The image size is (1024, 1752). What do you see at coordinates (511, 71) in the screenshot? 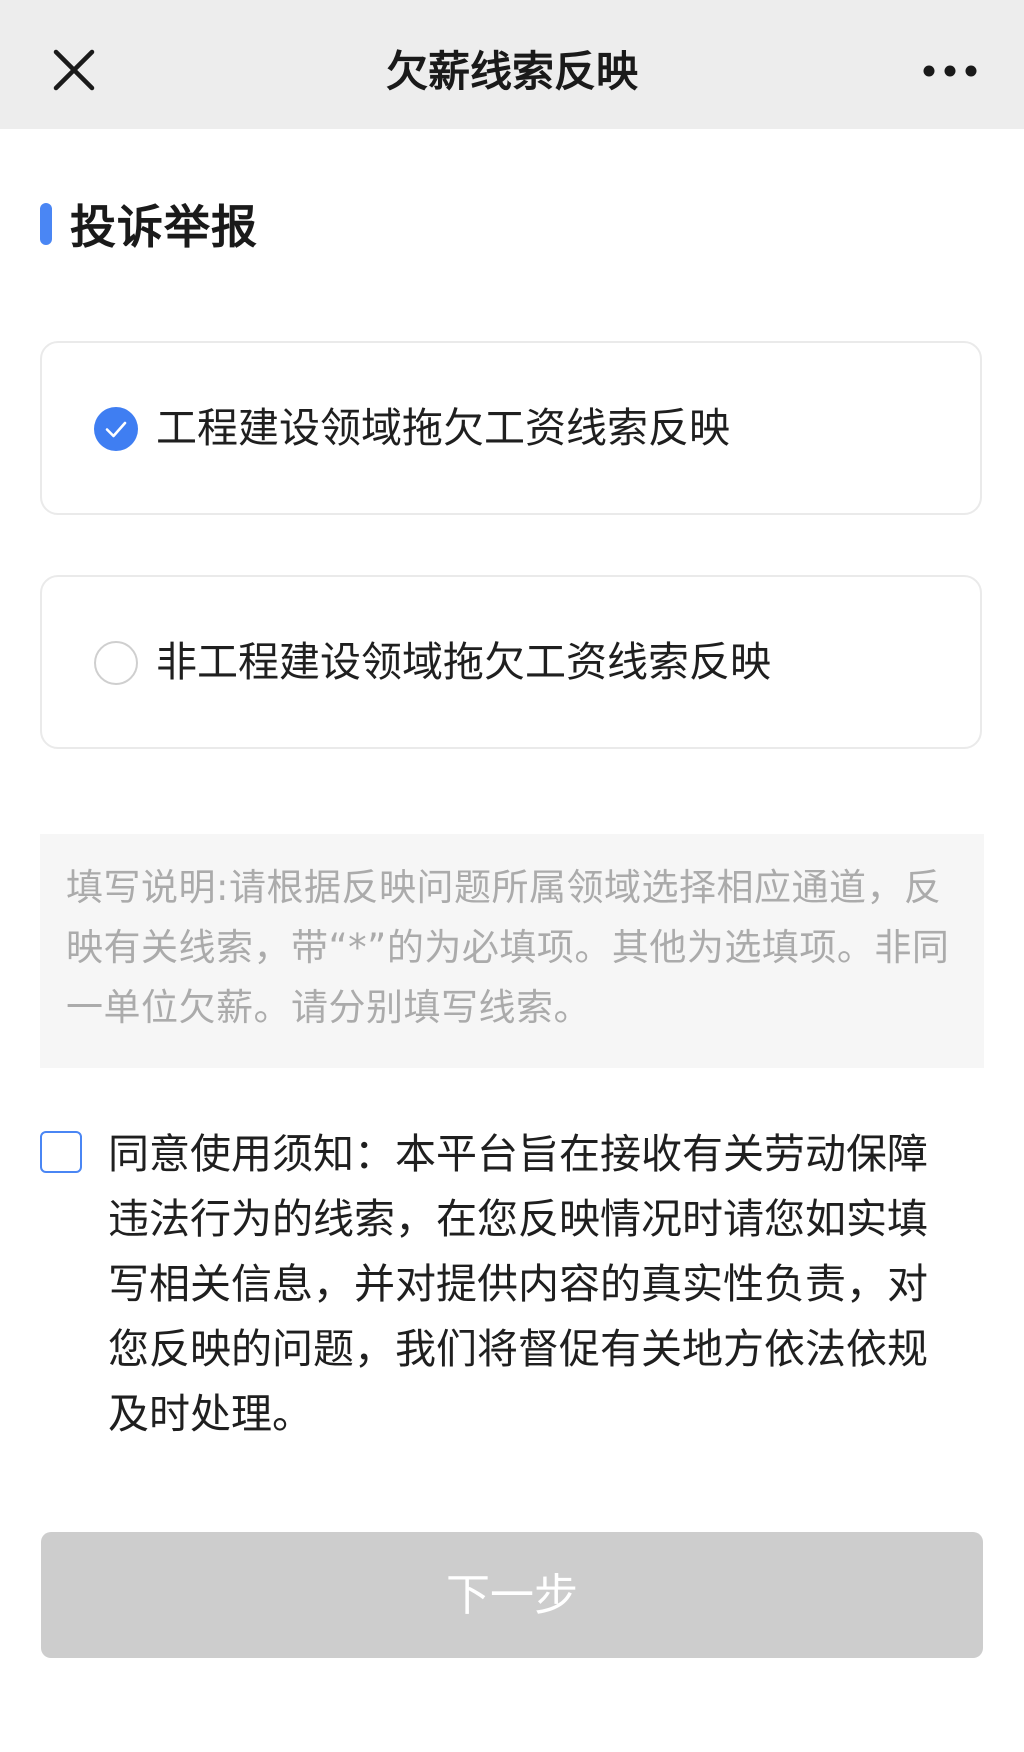
I see `page-title: 欠薪线索反映` at bounding box center [511, 71].